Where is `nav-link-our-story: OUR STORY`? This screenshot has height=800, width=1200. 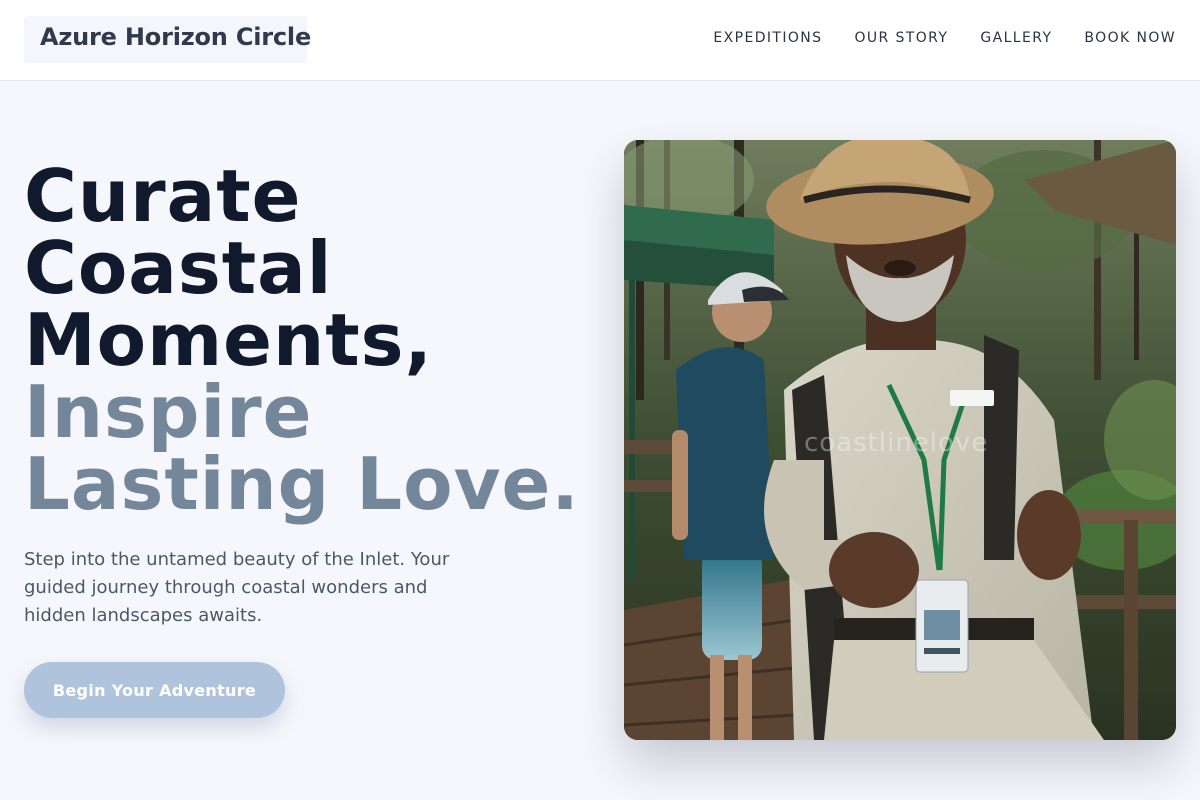
nav-link-our-story: OUR STORY is located at coordinates (901, 38).